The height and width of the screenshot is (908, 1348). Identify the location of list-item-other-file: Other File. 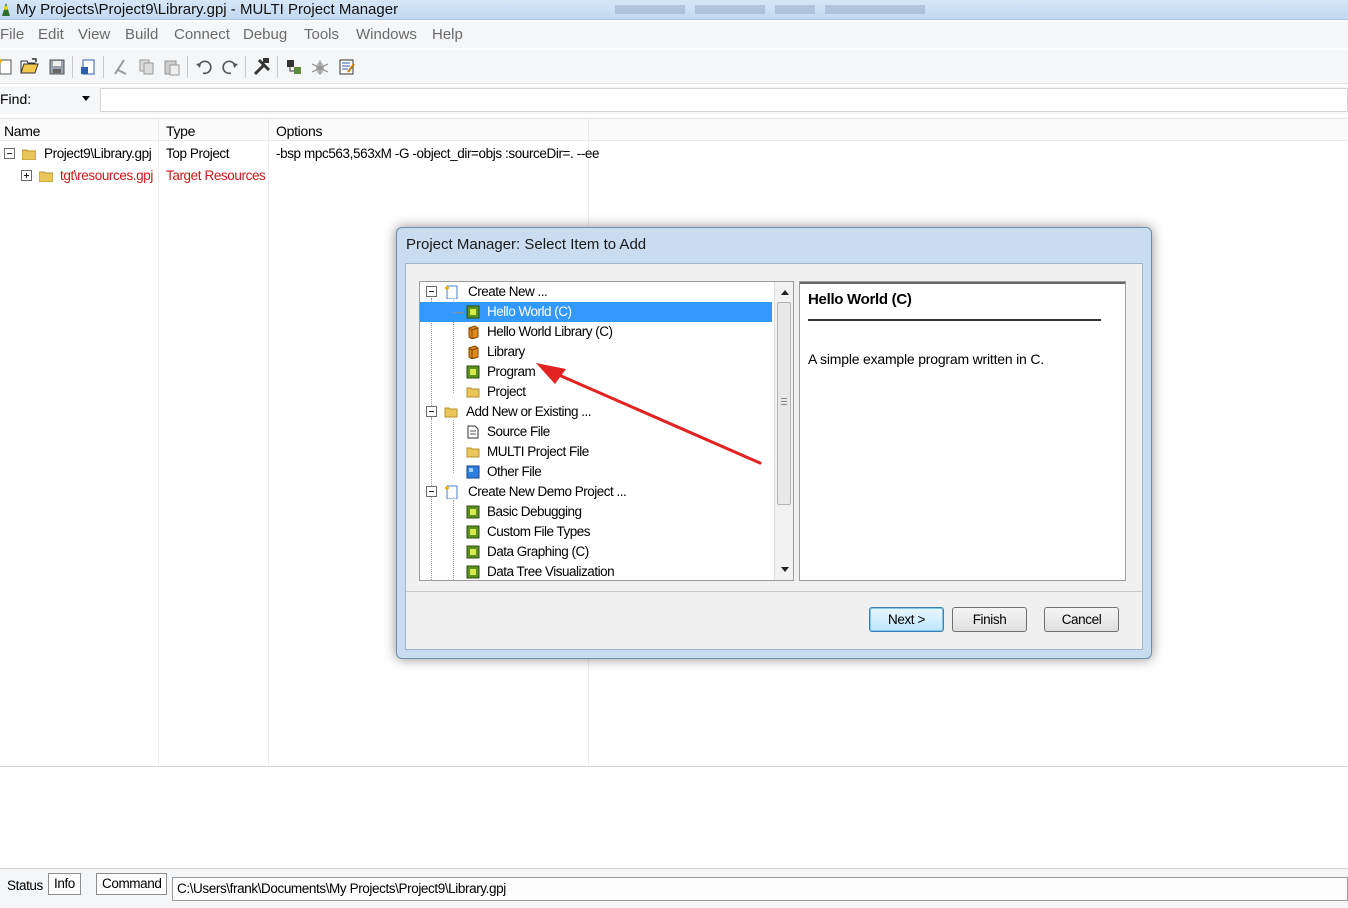
(596, 472).